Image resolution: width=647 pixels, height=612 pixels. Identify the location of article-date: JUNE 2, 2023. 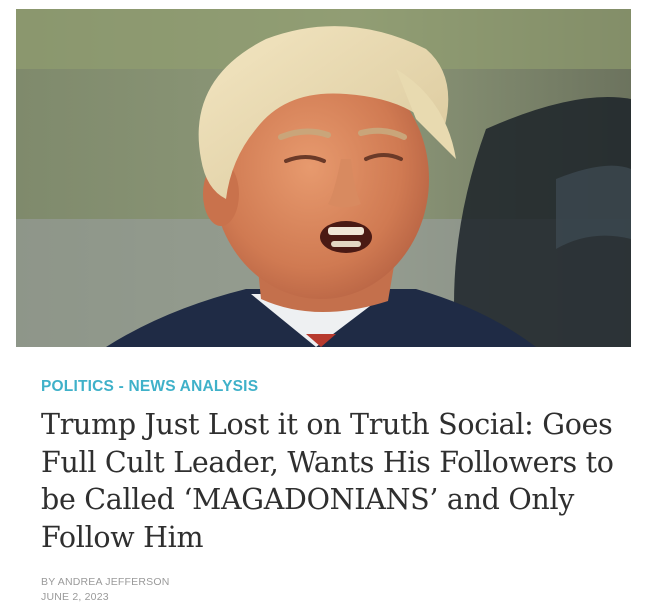
(75, 596).